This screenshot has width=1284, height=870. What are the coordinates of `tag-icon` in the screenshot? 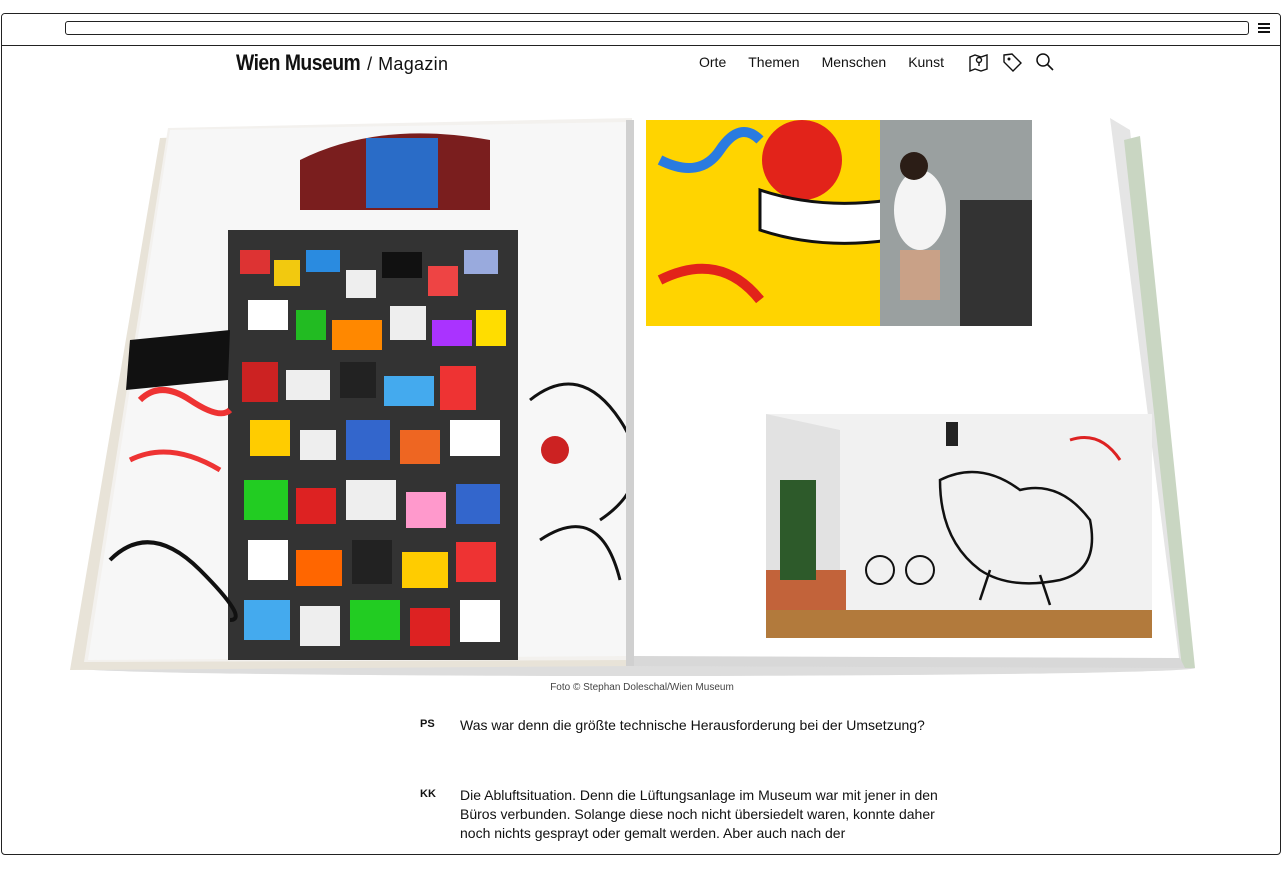 It's located at (1012, 62).